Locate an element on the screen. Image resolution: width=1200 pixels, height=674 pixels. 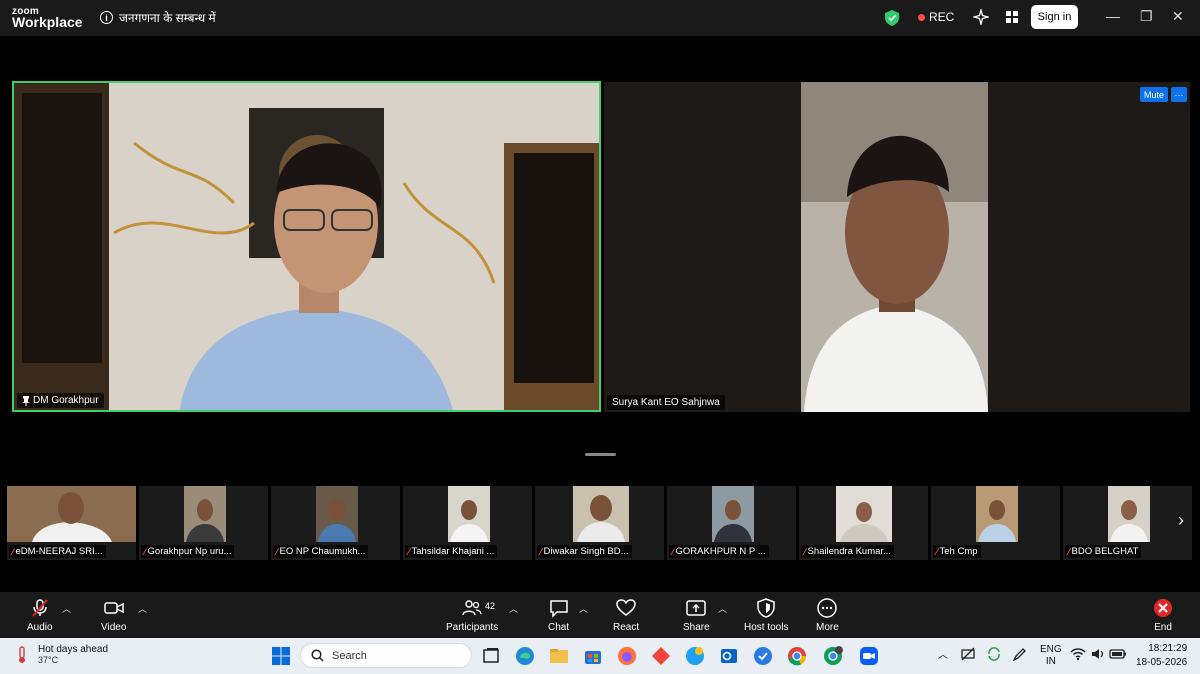
end-meeting-button: End is located at coordinates (1163, 615).